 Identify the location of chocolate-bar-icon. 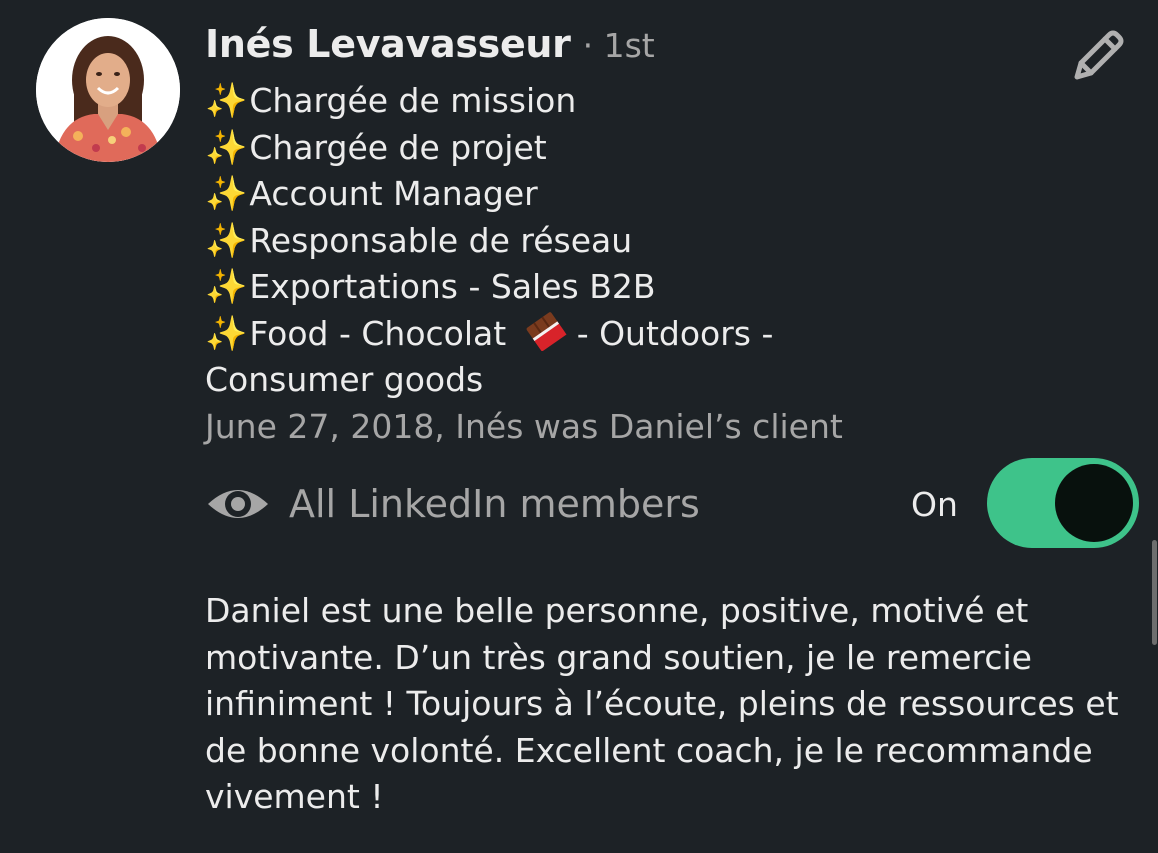
(546, 331).